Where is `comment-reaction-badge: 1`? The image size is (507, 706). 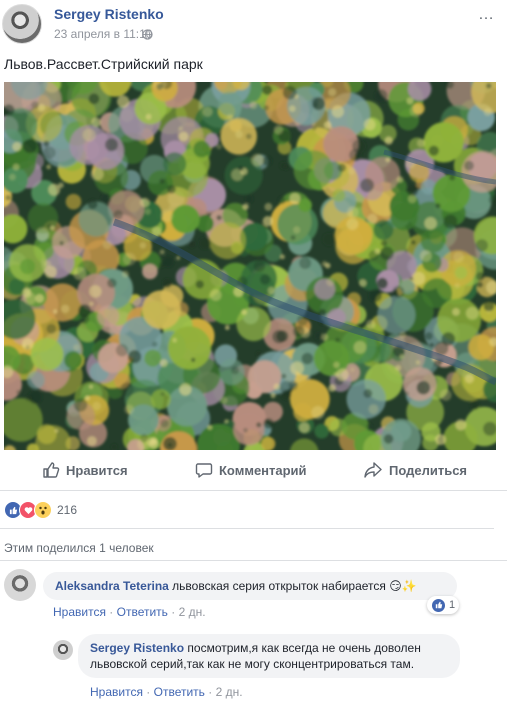
comment-reaction-badge: 1 is located at coordinates (443, 605).